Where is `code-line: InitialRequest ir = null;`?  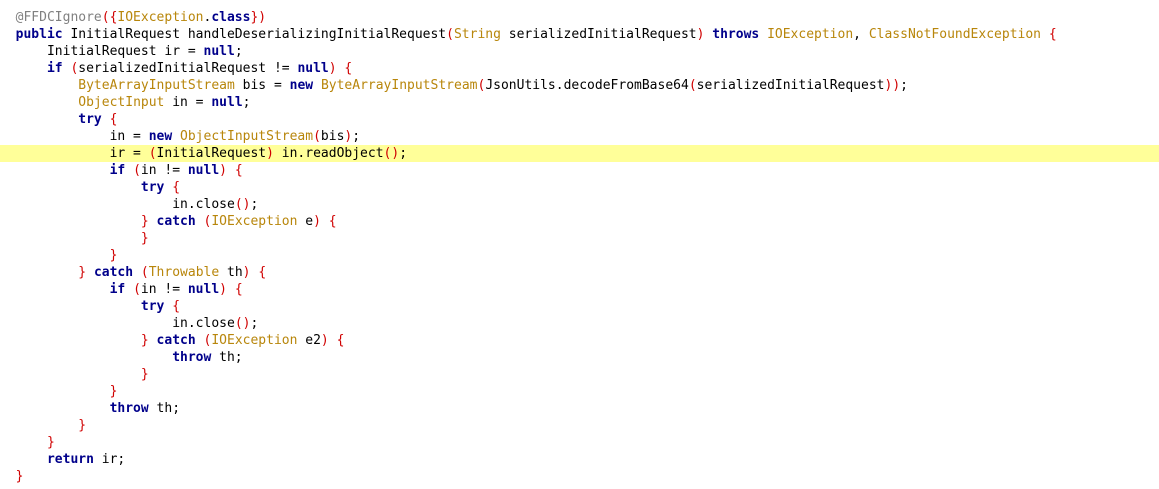 code-line: InitialRequest ir = null; is located at coordinates (579, 51).